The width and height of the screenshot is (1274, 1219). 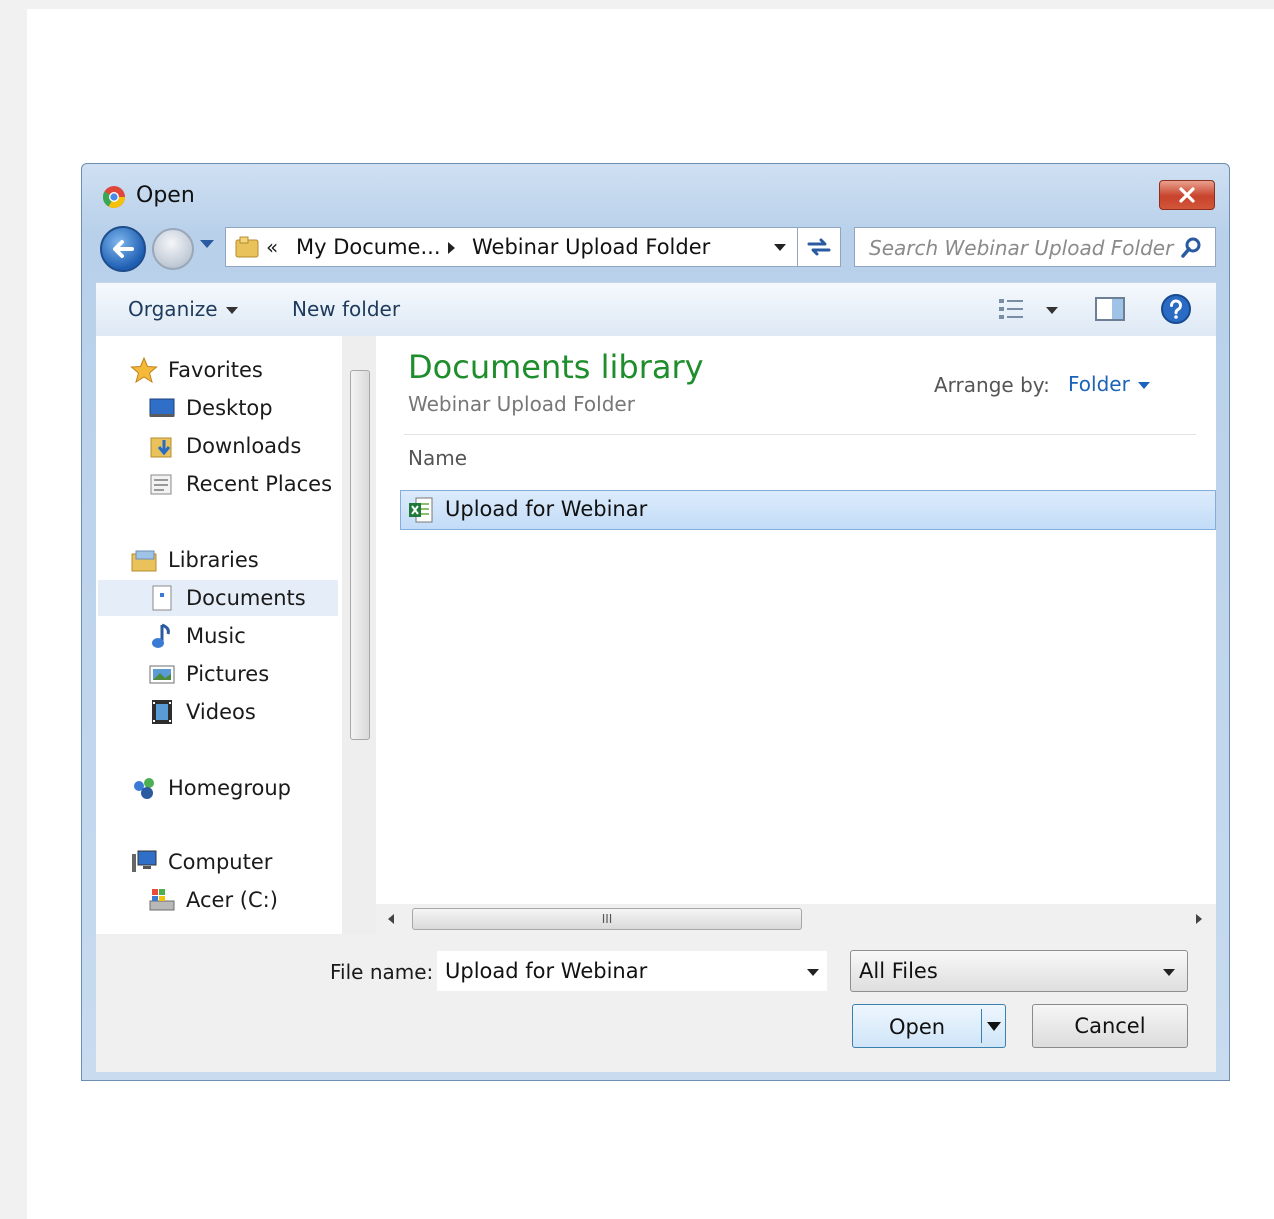 I want to click on nav-item-music: Music, so click(x=197, y=636).